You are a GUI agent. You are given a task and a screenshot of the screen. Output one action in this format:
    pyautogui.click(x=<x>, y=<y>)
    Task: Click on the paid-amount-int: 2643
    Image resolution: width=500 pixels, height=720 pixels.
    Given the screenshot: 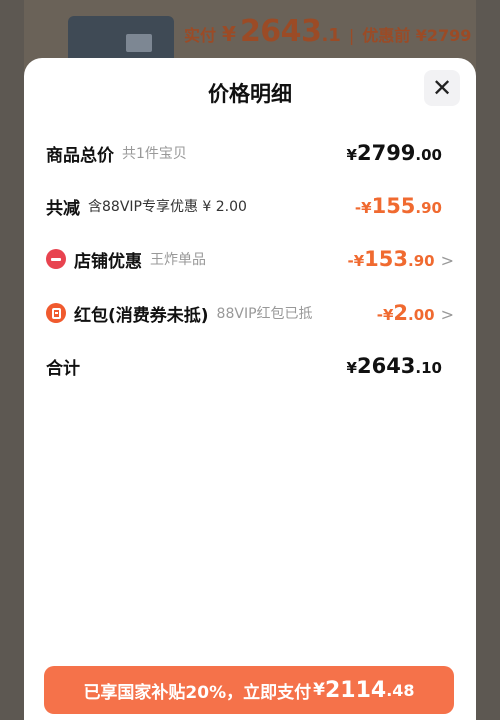 What is the action you would take?
    pyautogui.click(x=280, y=31)
    